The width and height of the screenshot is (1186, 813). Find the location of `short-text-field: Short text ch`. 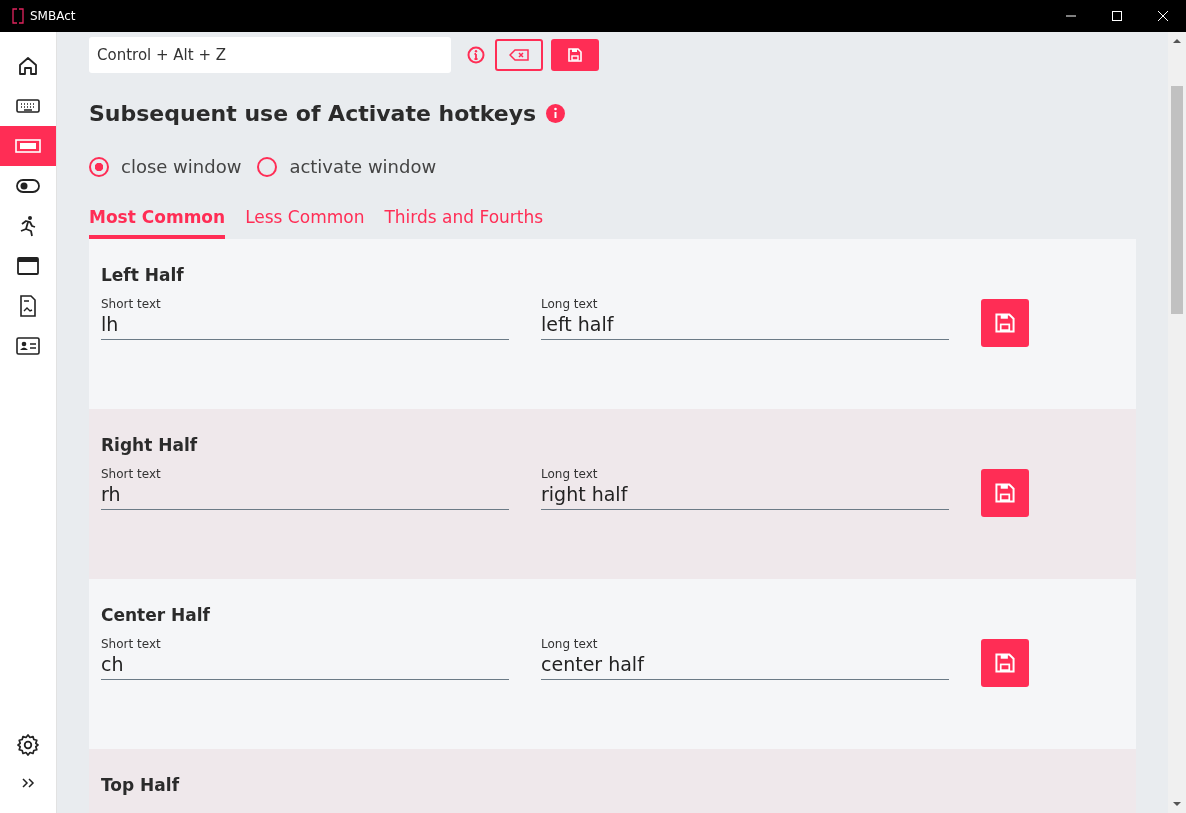

short-text-field: Short text ch is located at coordinates (305, 658).